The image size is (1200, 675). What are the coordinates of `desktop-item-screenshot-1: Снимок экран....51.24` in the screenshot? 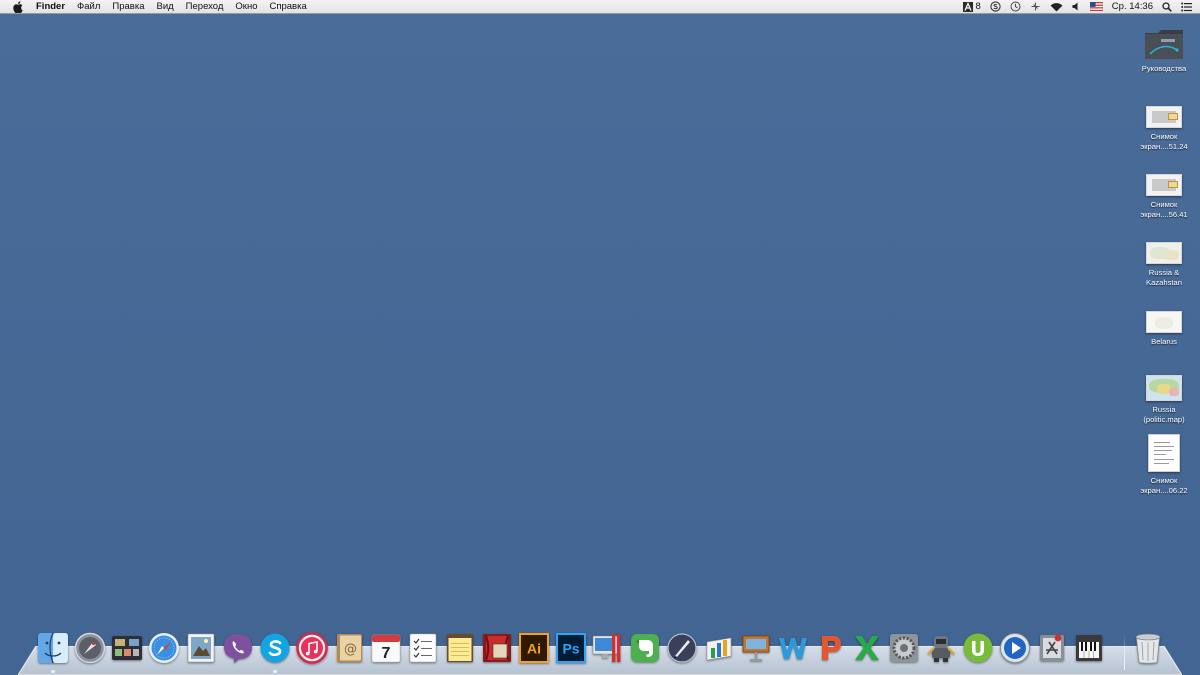 It's located at (1164, 121).